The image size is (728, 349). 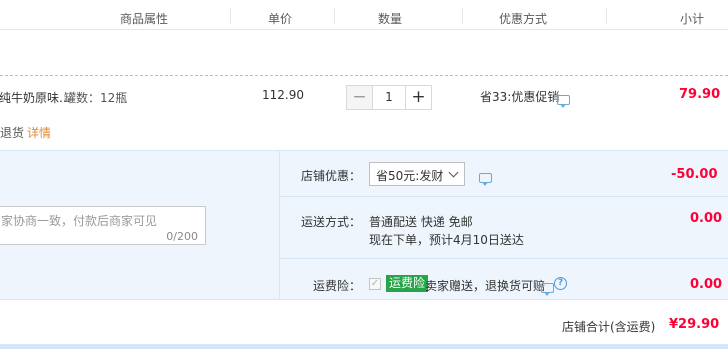 What do you see at coordinates (694, 324) in the screenshot?
I see `shop-total-amount: ¥29.90` at bounding box center [694, 324].